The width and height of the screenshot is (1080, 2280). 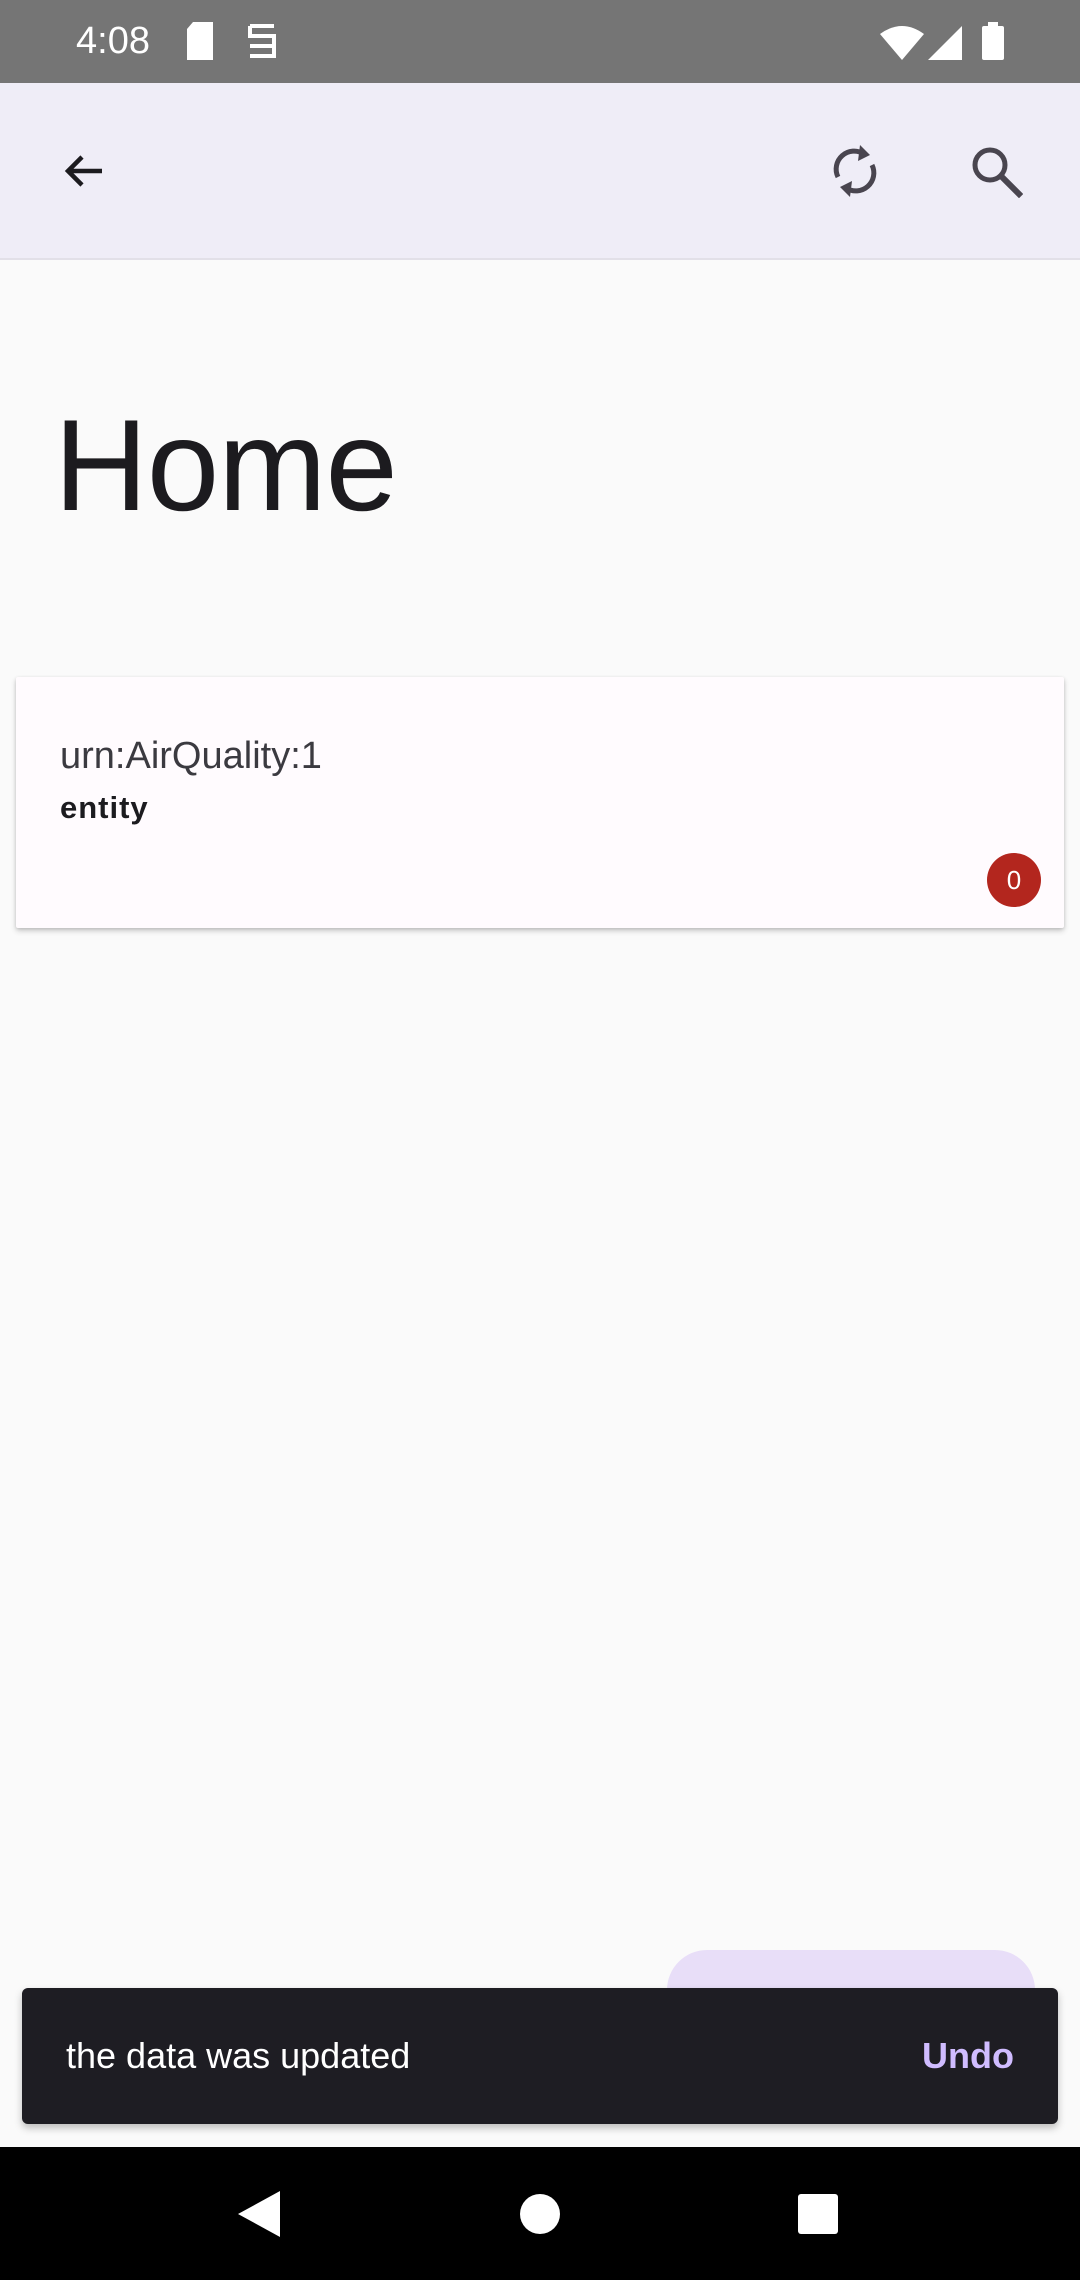 What do you see at coordinates (238, 2055) in the screenshot?
I see `snackbar-message: the data was updated` at bounding box center [238, 2055].